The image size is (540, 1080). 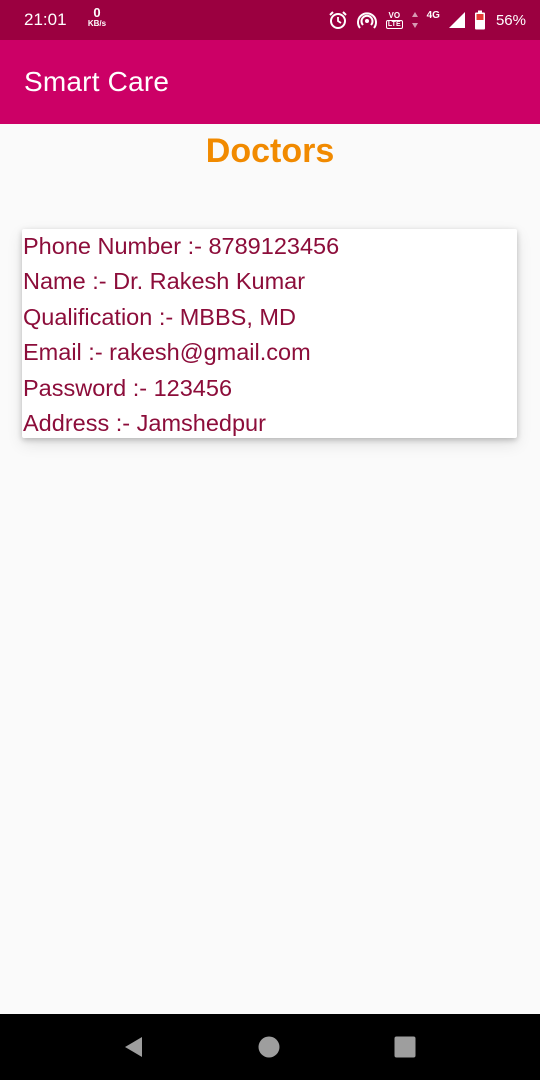 I want to click on volte-icon: VO LTE, so click(x=394, y=19).